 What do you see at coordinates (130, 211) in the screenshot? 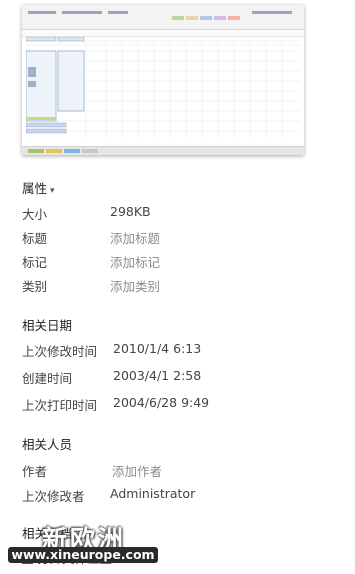
I see `size-value: 298KB` at bounding box center [130, 211].